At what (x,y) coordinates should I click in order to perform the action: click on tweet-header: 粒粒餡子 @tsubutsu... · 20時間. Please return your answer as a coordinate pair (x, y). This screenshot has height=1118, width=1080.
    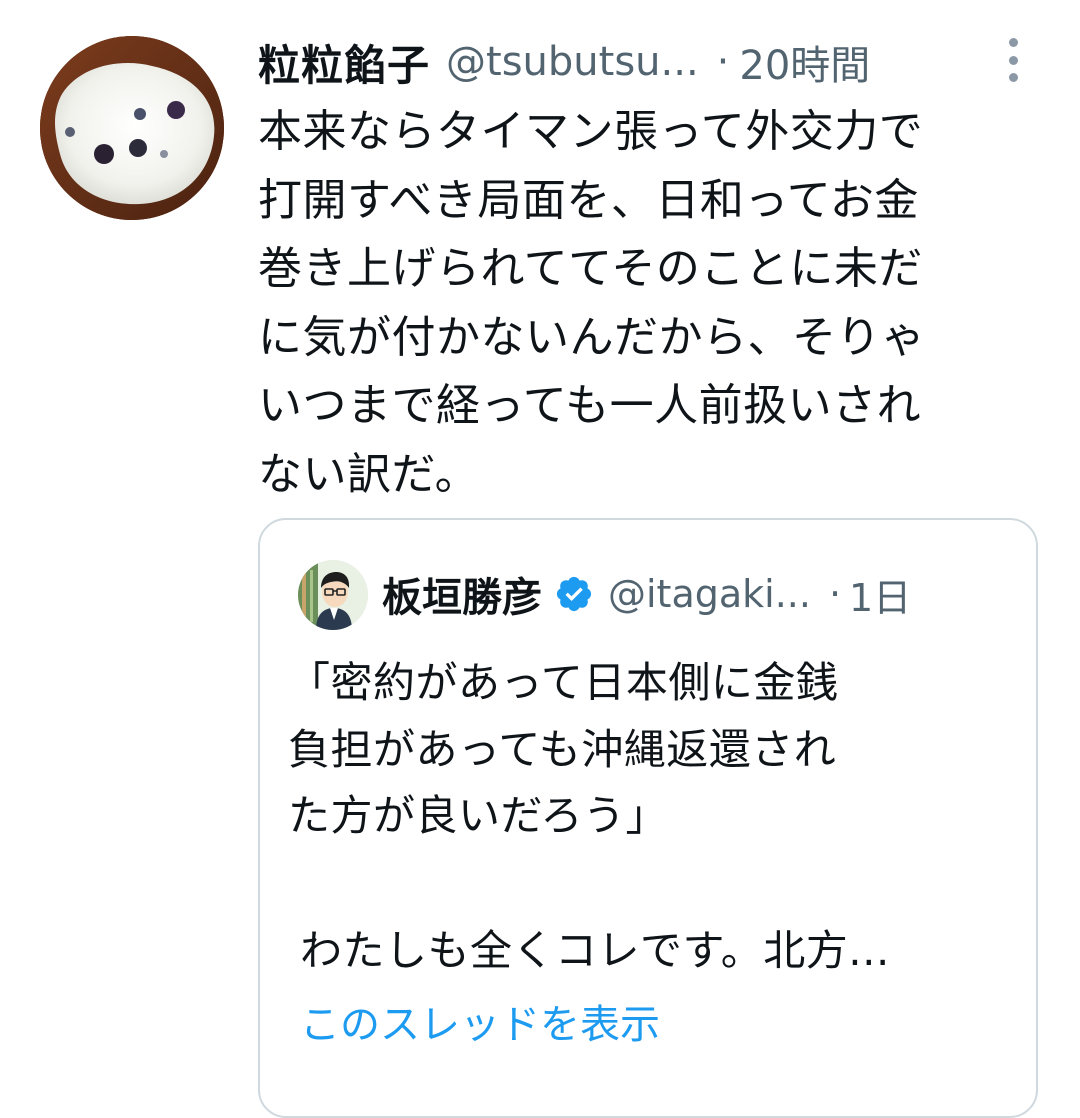
    Looking at the image, I should click on (653, 62).